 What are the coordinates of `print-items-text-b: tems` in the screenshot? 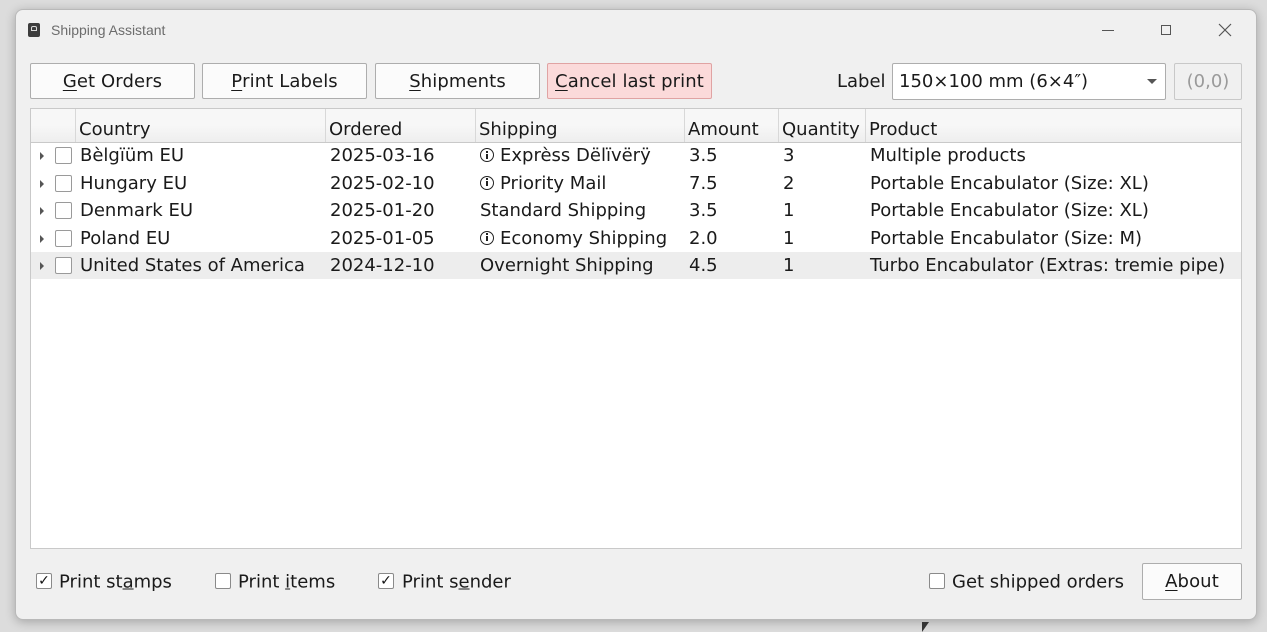 It's located at (313, 582).